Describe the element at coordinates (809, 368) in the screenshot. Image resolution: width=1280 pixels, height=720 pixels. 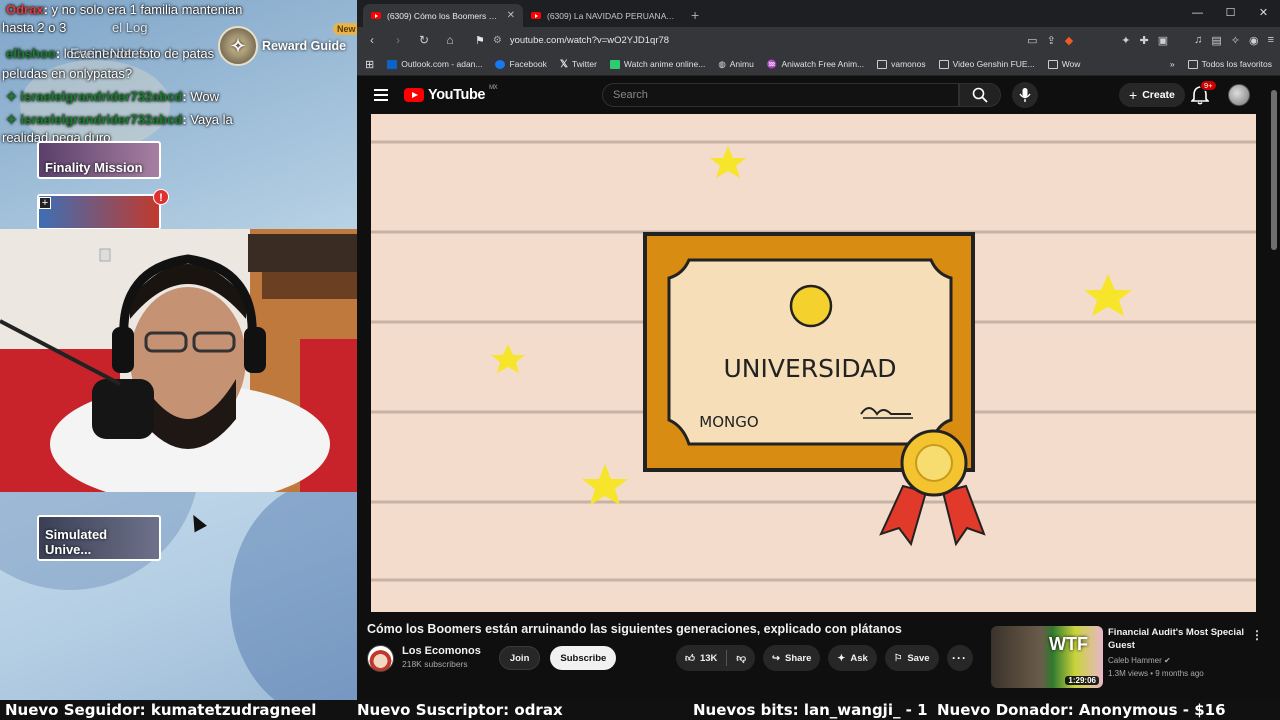
I see `certificate-title: UNIVERSIDAD` at that location.